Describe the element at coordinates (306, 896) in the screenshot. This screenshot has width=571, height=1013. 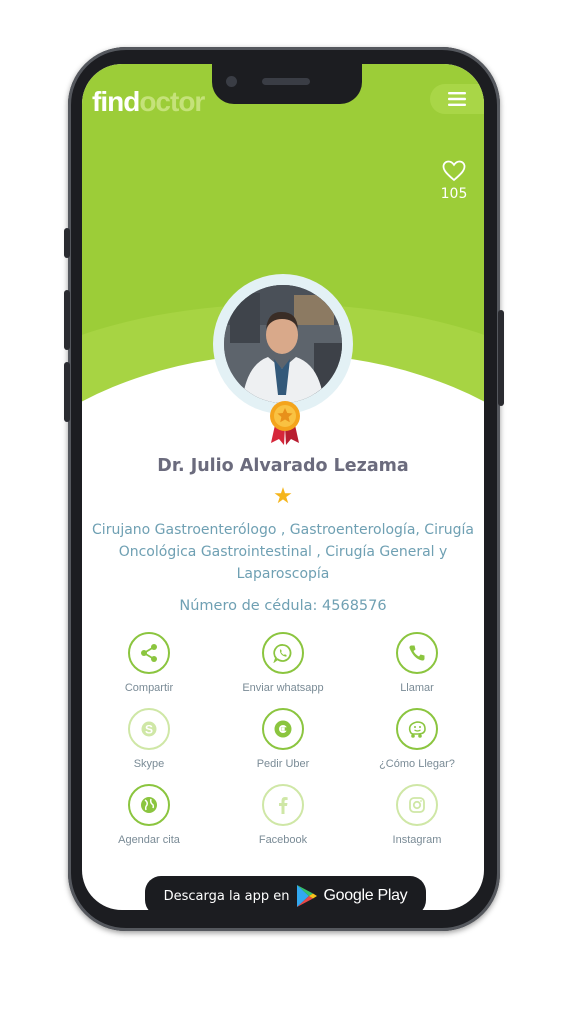
I see `google-play-icon` at that location.